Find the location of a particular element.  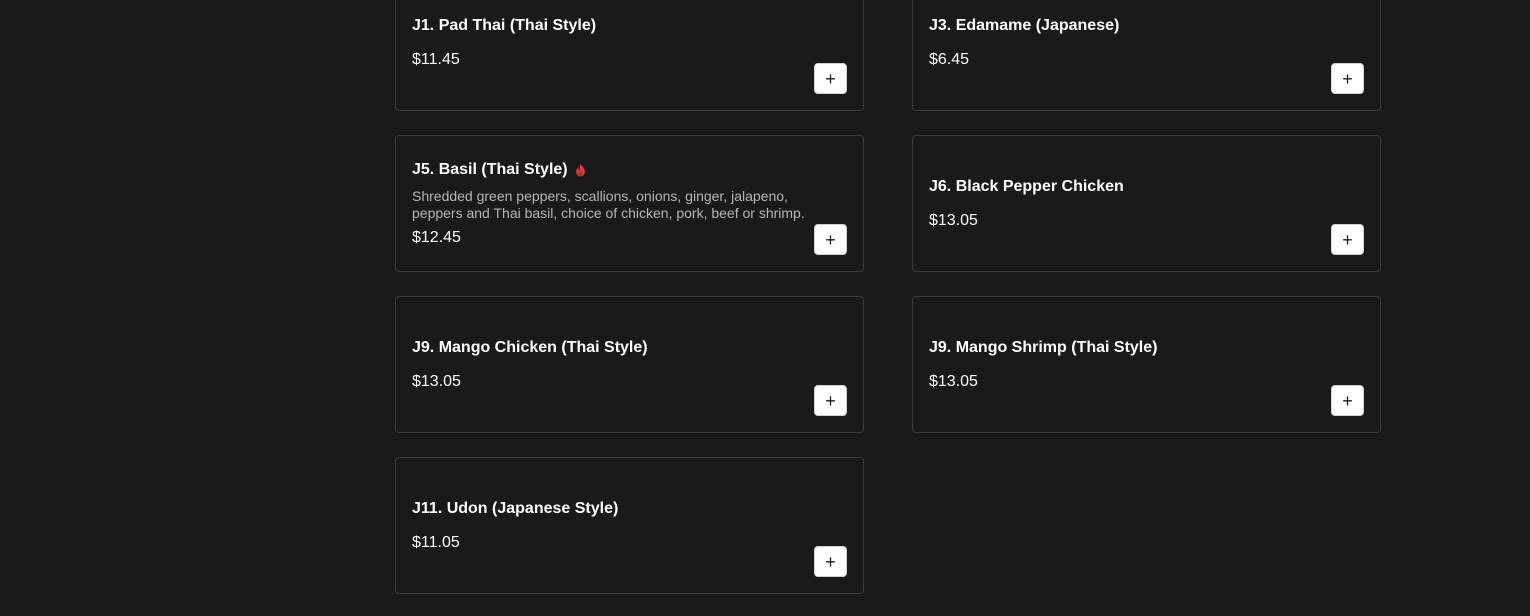

menu-item-name: J5. Basil (Thai Style) is located at coordinates (490, 169).